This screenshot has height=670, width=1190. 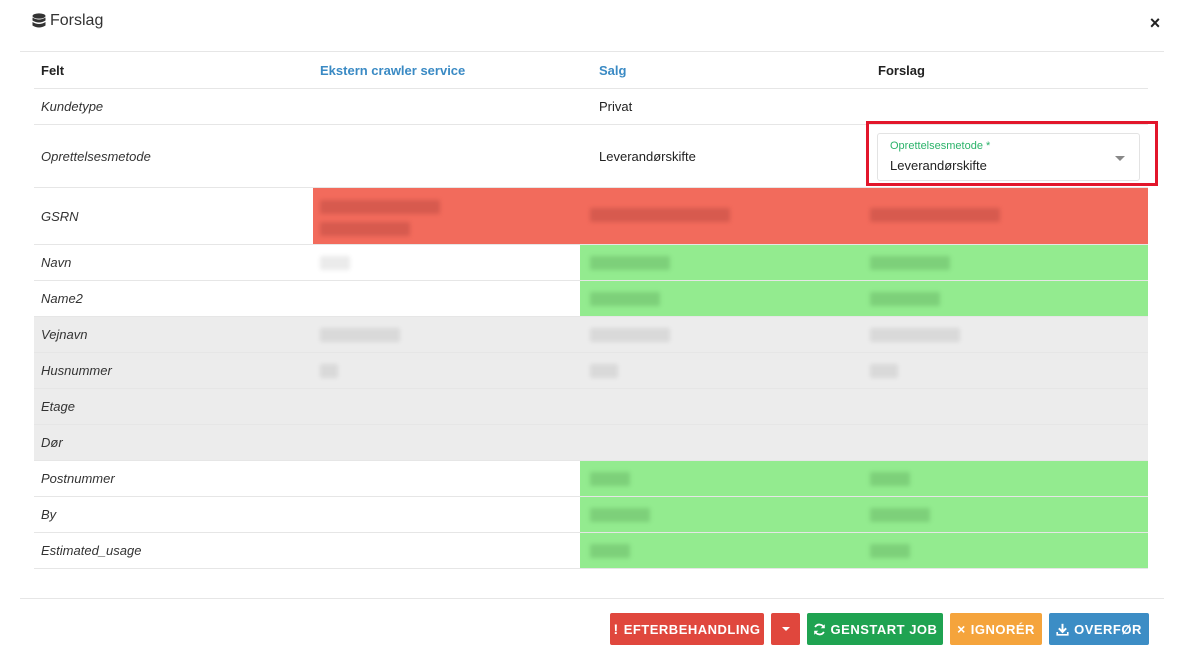 What do you see at coordinates (731, 70) in the screenshot?
I see `header-salg: Salg` at bounding box center [731, 70].